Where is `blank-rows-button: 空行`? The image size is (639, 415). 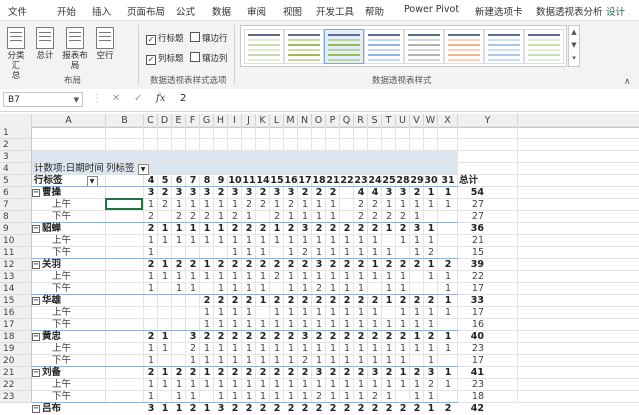
blank-rows-button: 空行 is located at coordinates (105, 44).